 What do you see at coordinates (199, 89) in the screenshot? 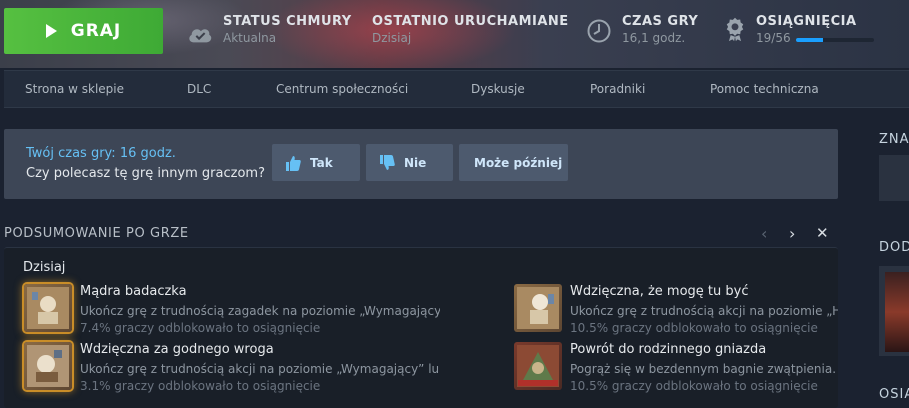
I see `nav-dlc: DLC` at bounding box center [199, 89].